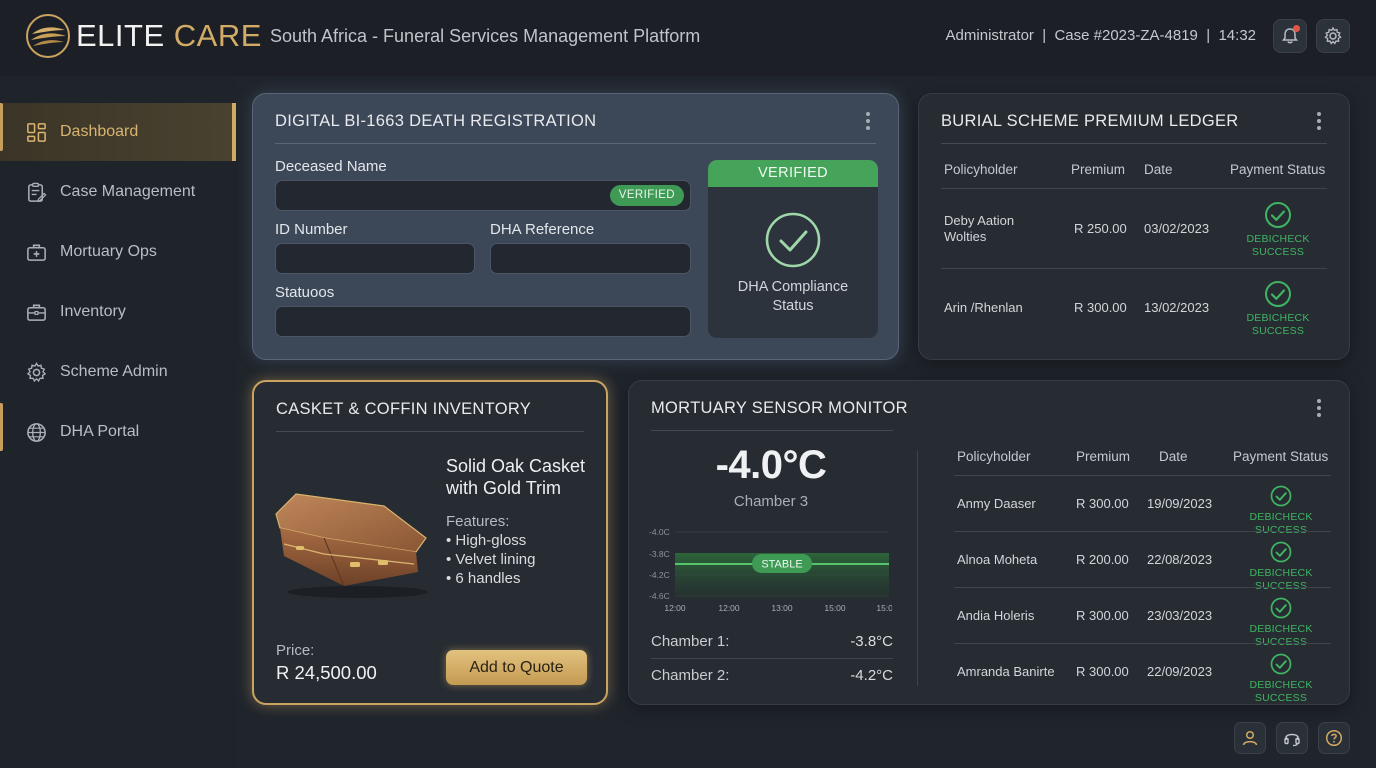 Image resolution: width=1376 pixels, height=768 pixels. What do you see at coordinates (351, 545) in the screenshot?
I see `casket-image` at bounding box center [351, 545].